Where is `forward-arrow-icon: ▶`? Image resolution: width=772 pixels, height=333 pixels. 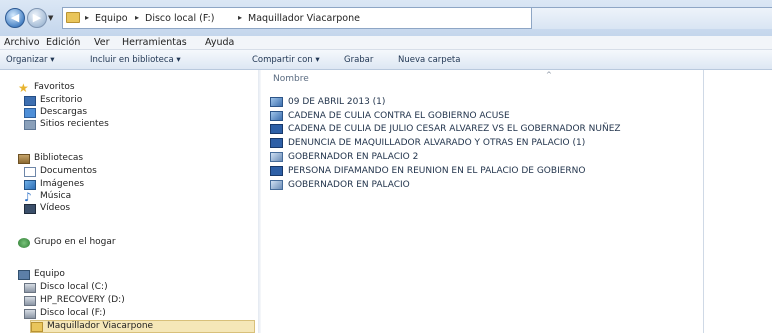 forward-arrow-icon: ▶ is located at coordinates (37, 18).